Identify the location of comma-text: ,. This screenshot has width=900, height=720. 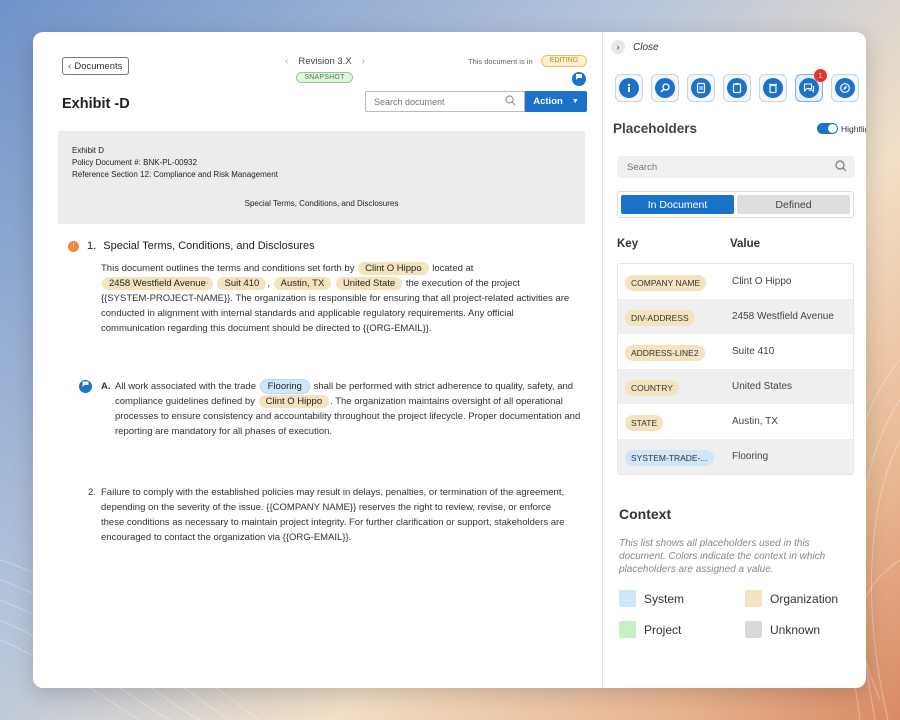
(268, 283).